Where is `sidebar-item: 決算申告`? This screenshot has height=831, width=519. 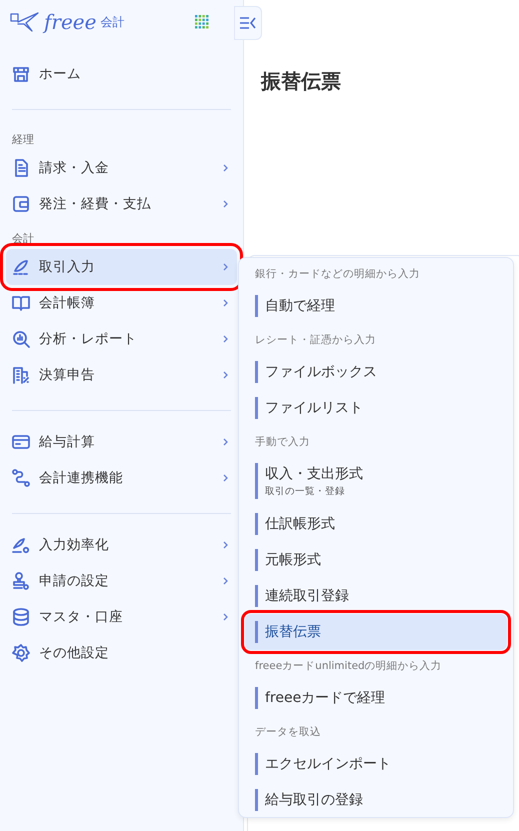
sidebar-item: 決算申告 is located at coordinates (121, 375).